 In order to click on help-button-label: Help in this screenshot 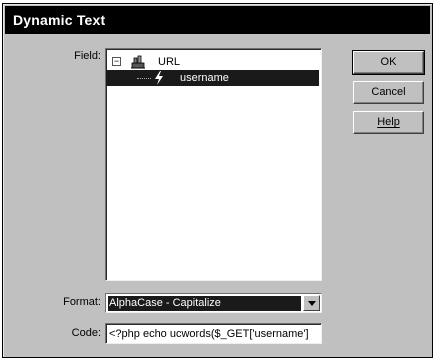, I will do `click(388, 122)`.